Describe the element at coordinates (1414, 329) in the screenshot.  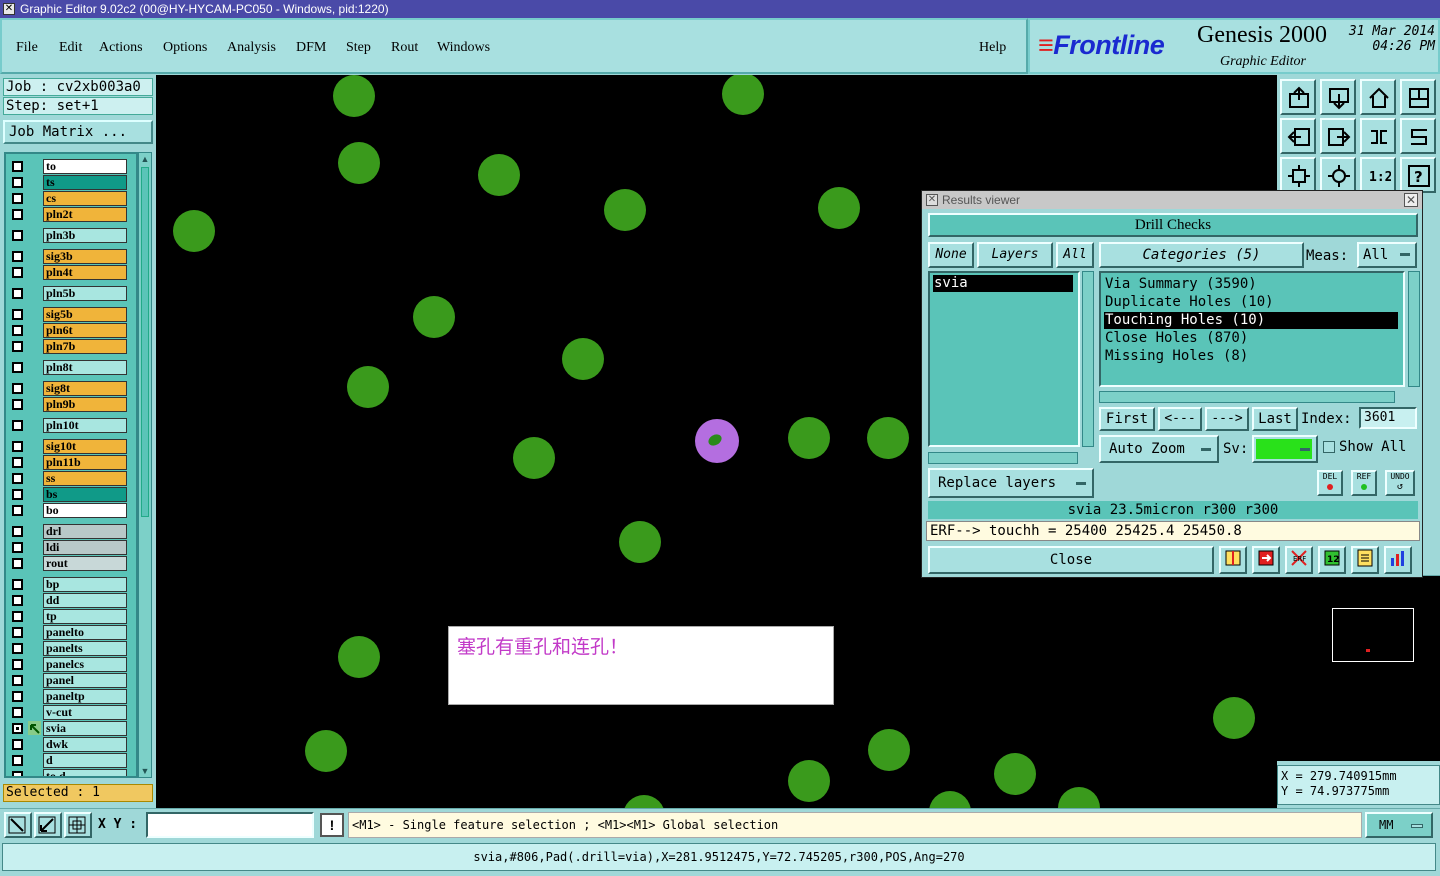
I see `category-scrollbar` at that location.